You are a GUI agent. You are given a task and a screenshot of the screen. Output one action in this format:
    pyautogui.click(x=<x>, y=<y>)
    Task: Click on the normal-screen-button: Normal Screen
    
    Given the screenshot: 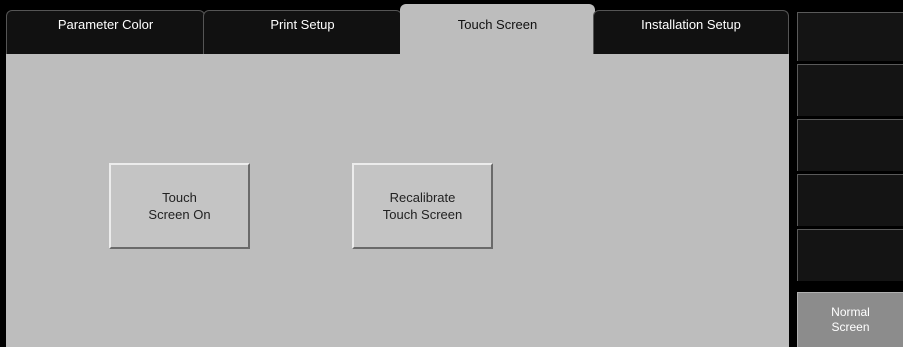 What is the action you would take?
    pyautogui.click(x=850, y=319)
    